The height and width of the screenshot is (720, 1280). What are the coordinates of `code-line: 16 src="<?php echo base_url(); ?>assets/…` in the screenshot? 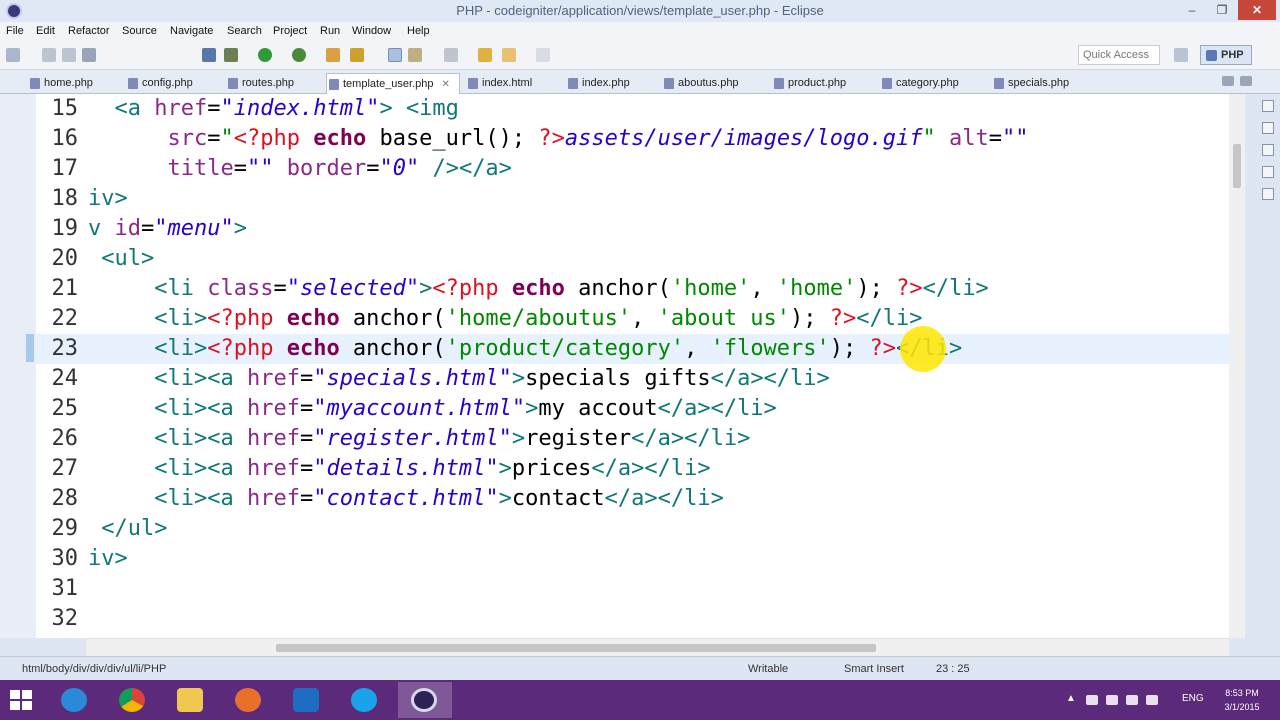 It's located at (632, 139).